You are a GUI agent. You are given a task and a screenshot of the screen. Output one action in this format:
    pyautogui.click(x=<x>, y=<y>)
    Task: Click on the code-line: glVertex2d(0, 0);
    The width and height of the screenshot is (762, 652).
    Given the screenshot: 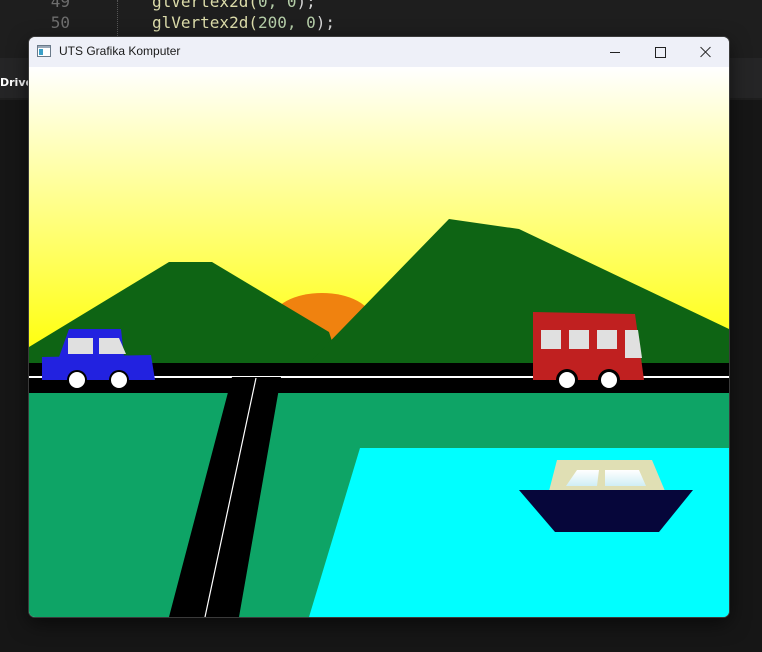 What is the action you would take?
    pyautogui.click(x=234, y=5)
    